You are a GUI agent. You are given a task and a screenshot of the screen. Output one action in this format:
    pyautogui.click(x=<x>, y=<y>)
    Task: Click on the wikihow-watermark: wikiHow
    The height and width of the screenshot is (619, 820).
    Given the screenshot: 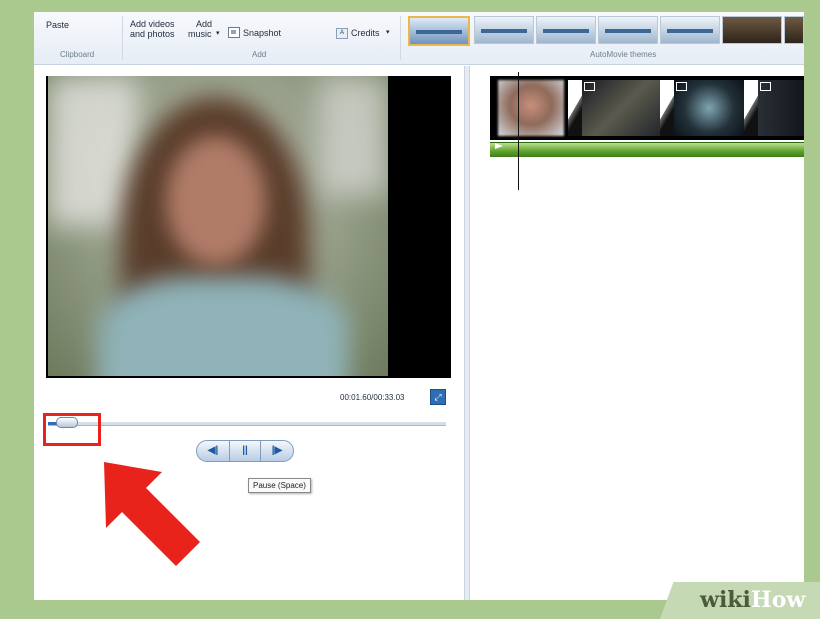 What is the action you would take?
    pyautogui.click(x=752, y=600)
    